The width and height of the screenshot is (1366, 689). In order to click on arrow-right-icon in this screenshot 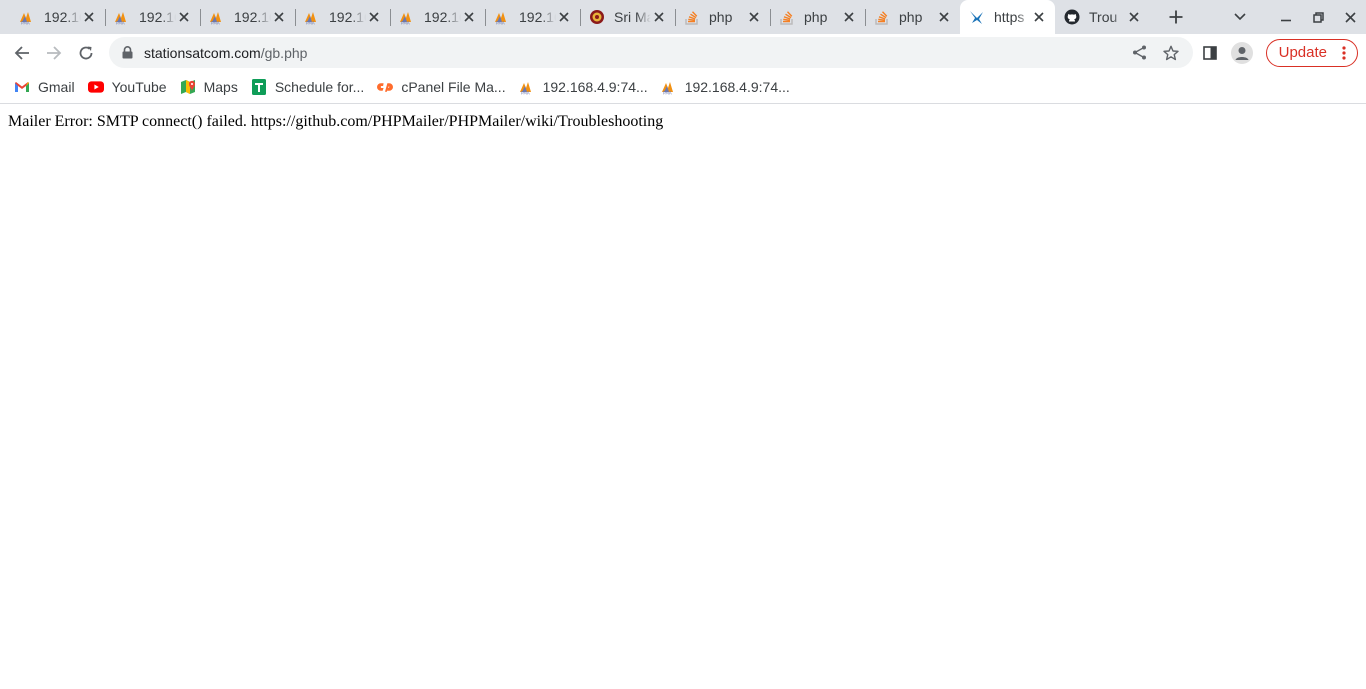, I will do `click(54, 52)`.